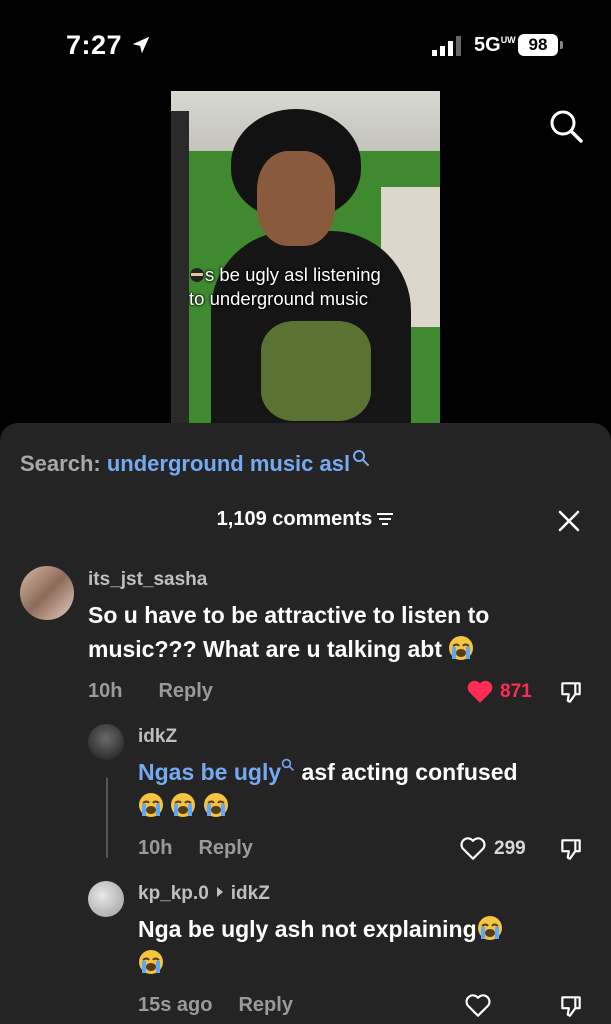  What do you see at coordinates (107, 818) in the screenshot?
I see `thread-line` at bounding box center [107, 818].